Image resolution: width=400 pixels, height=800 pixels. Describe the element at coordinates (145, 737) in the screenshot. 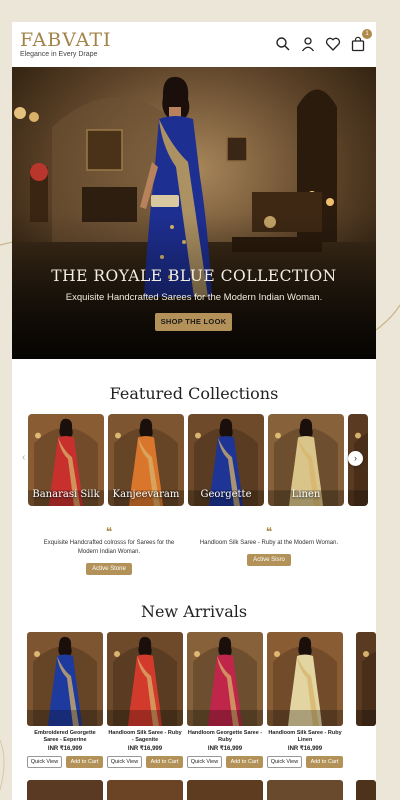

I see `product-name: Handloom Silk Saree - Ruby - Sagenite` at that location.